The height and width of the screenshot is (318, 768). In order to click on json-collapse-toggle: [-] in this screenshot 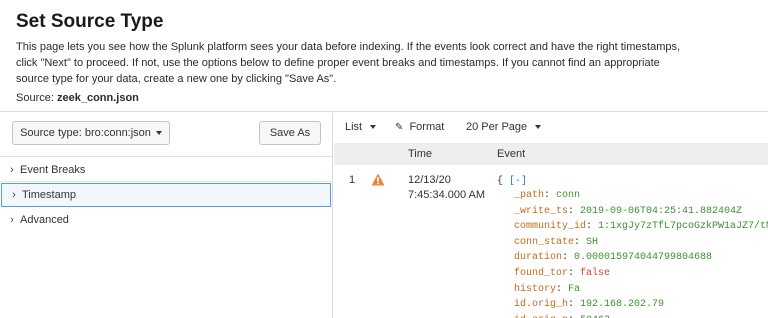, I will do `click(518, 181)`.